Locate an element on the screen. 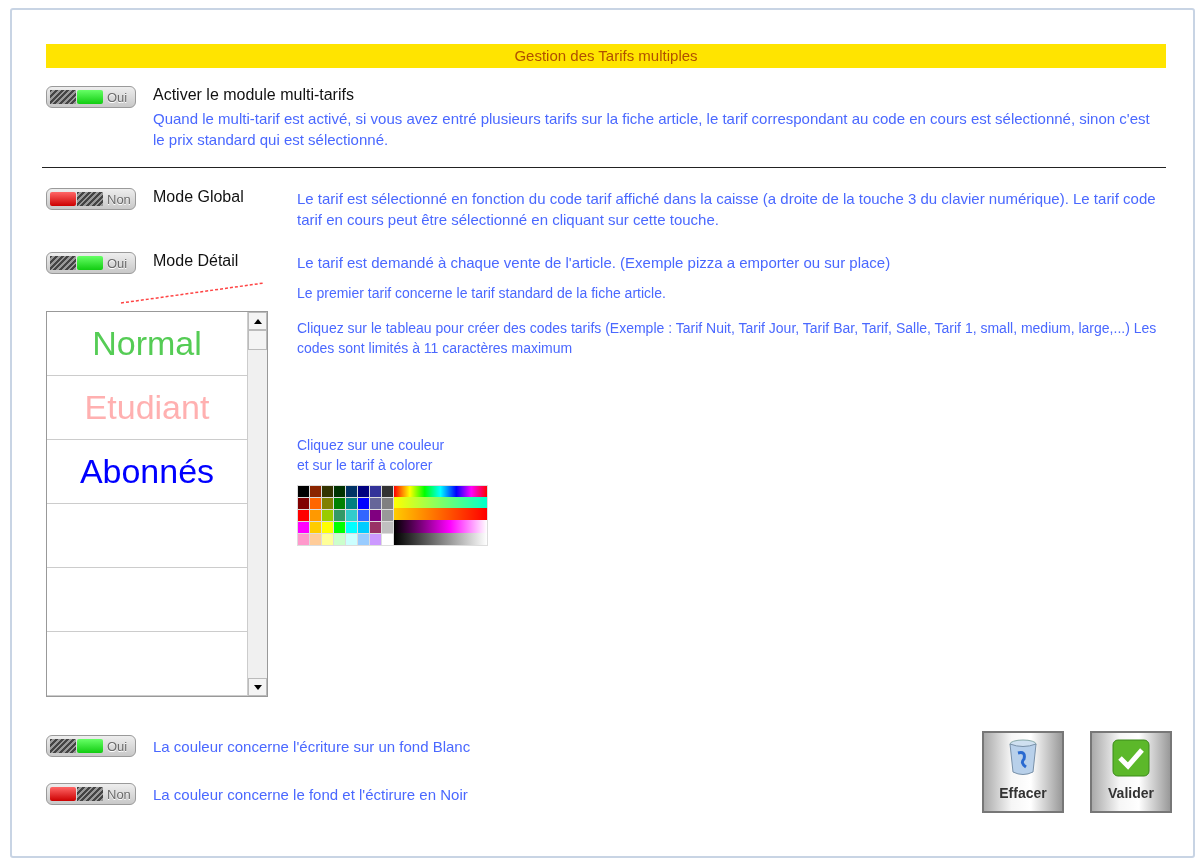 Image resolution: width=1203 pixels, height=861 pixels. color-option-label: La couleur concerne l'écriture sur un fond Blanc is located at coordinates (312, 746).